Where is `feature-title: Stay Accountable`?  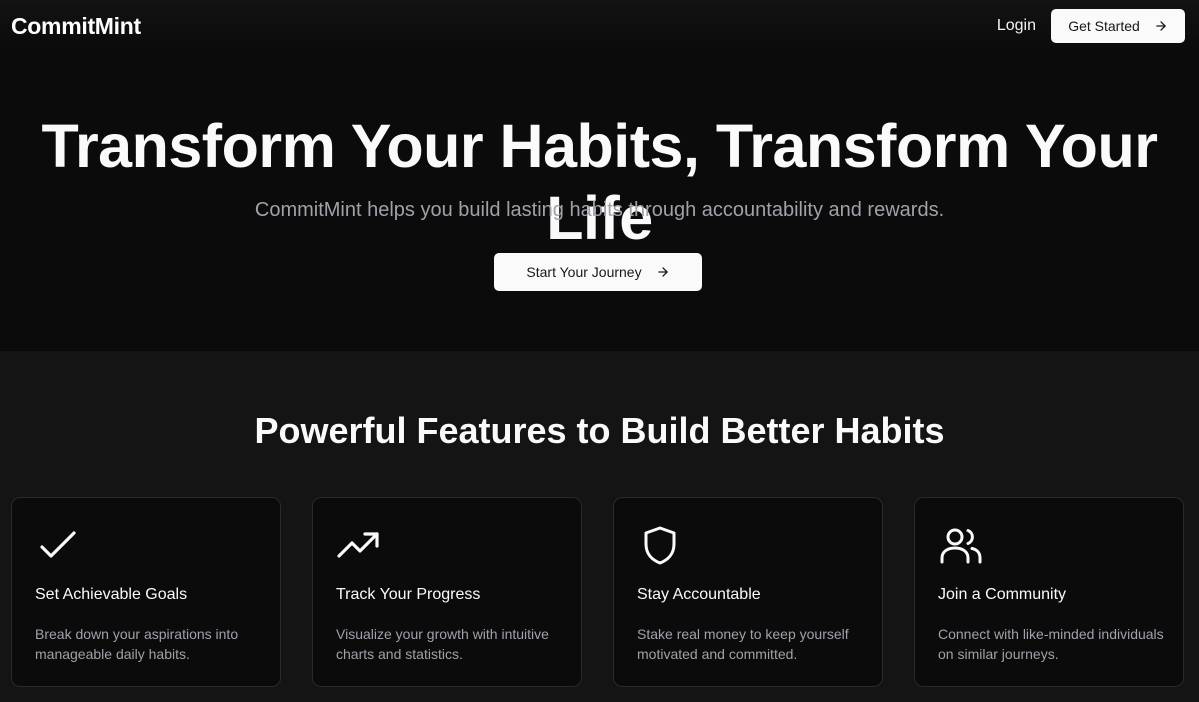 feature-title: Stay Accountable is located at coordinates (699, 594).